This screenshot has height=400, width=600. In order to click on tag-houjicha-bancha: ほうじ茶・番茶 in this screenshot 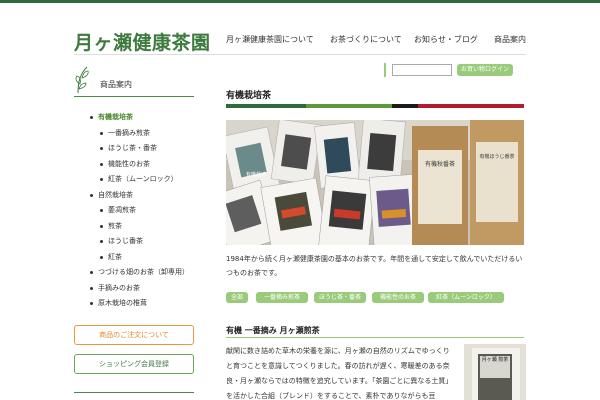, I will do `click(340, 297)`.